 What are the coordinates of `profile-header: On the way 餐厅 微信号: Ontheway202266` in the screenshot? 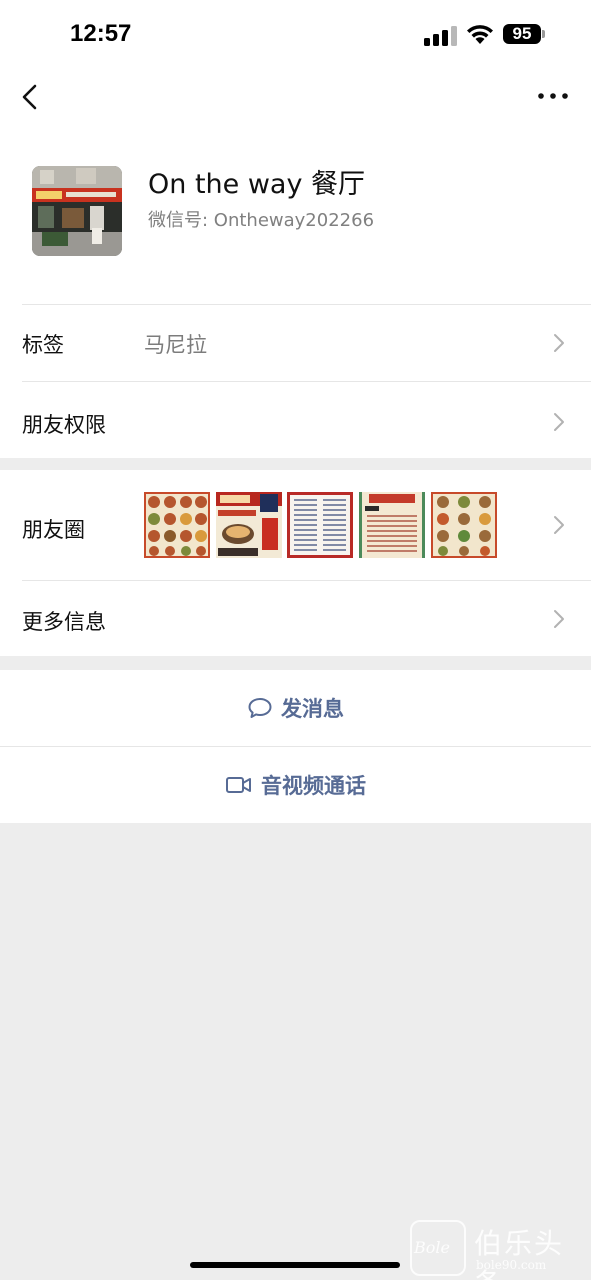 It's located at (295, 216).